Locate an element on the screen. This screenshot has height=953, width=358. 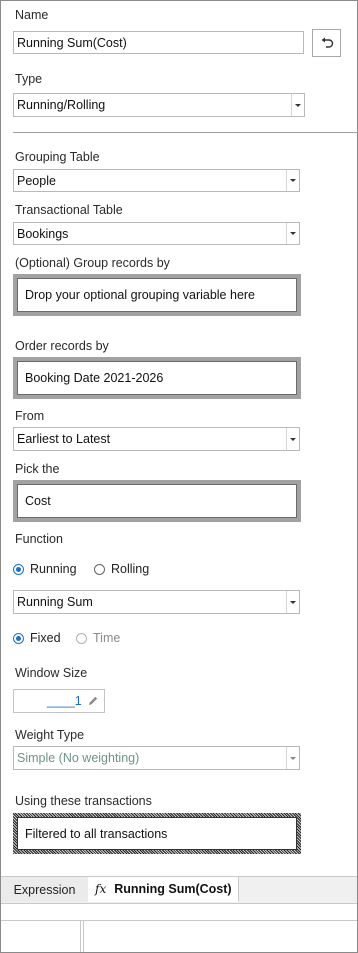
from-label: From is located at coordinates (30, 416).